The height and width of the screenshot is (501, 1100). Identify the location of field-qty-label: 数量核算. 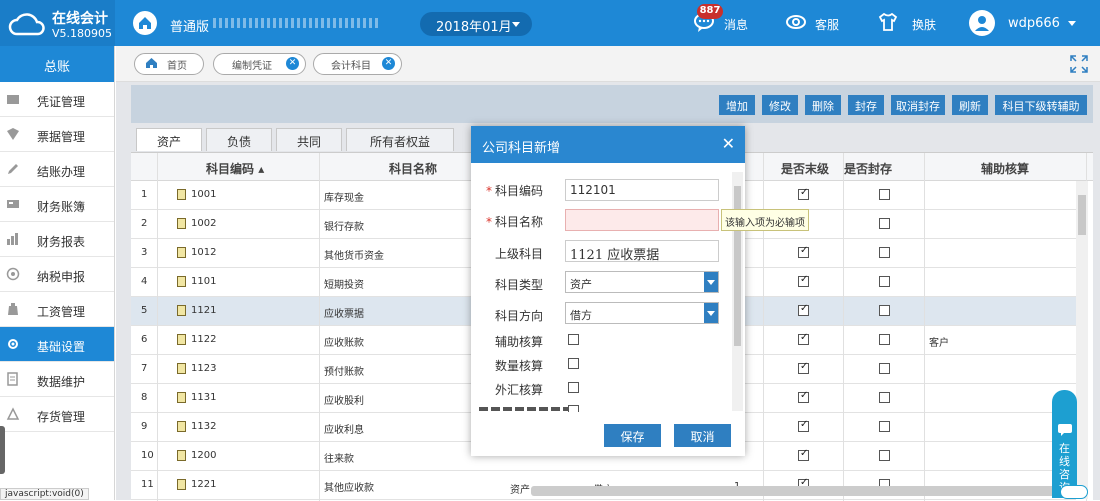
(518, 366).